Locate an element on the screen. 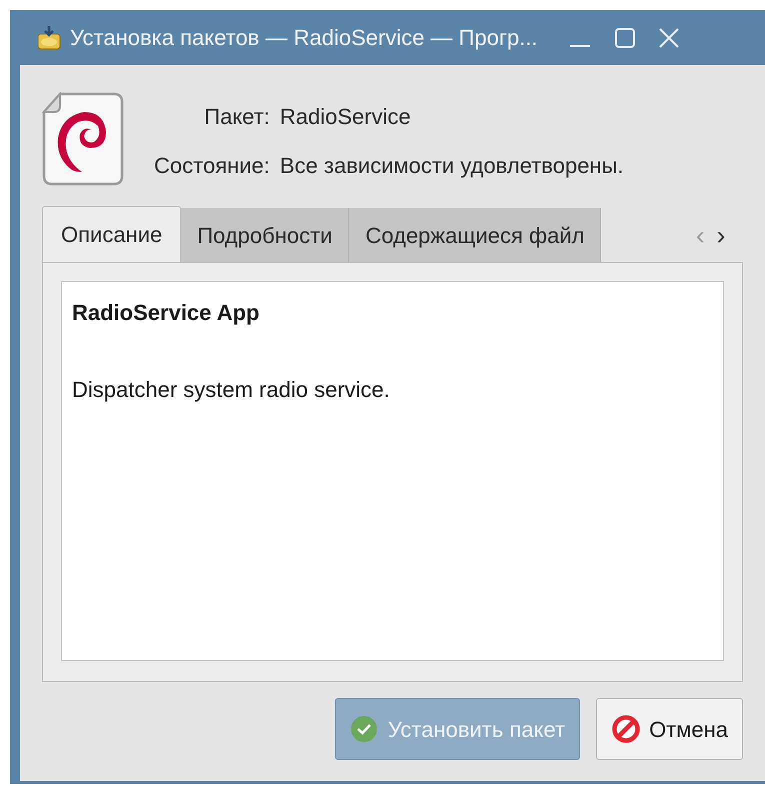 This screenshot has width=765, height=786. field-label: Состояние: is located at coordinates (212, 166).